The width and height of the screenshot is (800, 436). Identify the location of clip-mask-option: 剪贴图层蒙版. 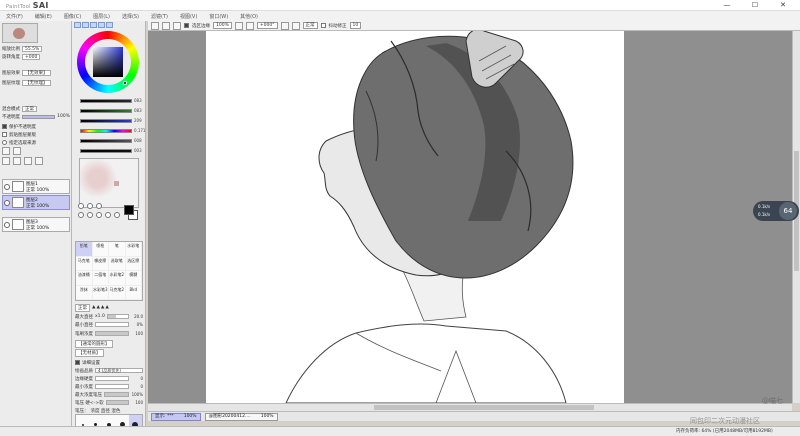
(36, 134).